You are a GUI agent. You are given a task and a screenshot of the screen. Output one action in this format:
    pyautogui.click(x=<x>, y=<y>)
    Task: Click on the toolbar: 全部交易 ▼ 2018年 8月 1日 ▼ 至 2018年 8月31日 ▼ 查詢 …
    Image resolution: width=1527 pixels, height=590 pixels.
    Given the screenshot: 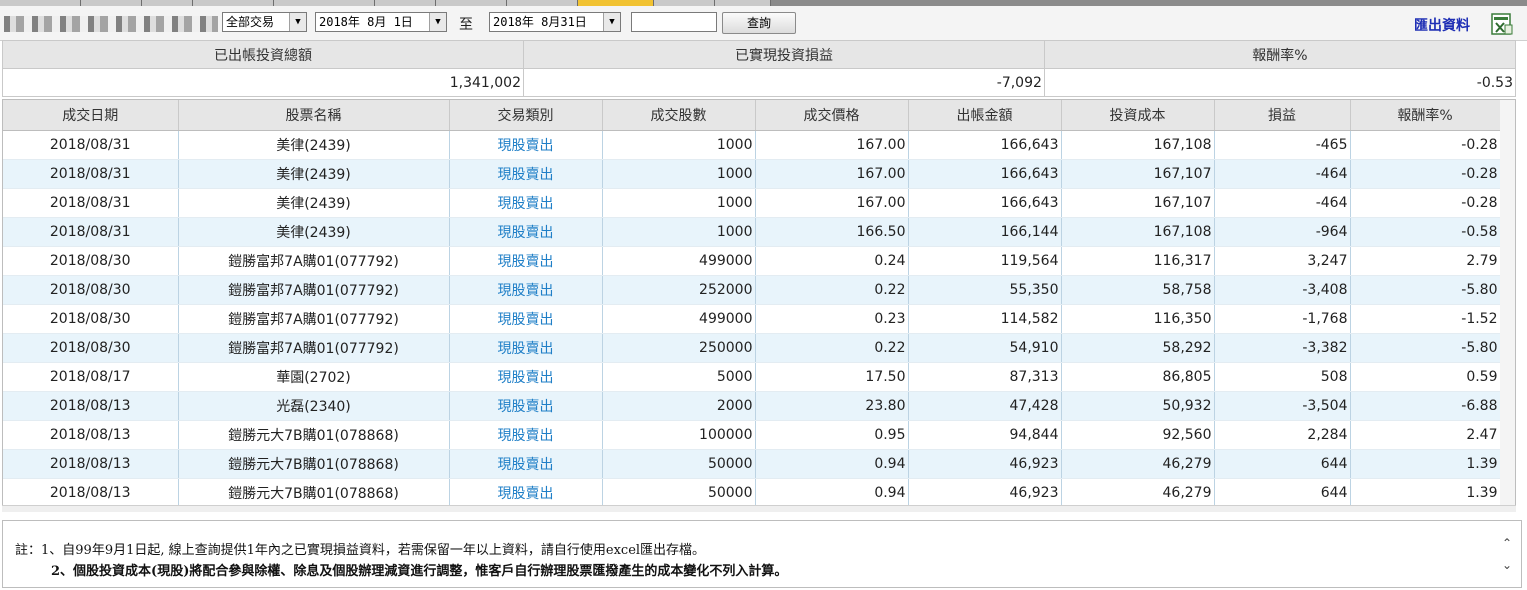 What is the action you would take?
    pyautogui.click(x=763, y=23)
    